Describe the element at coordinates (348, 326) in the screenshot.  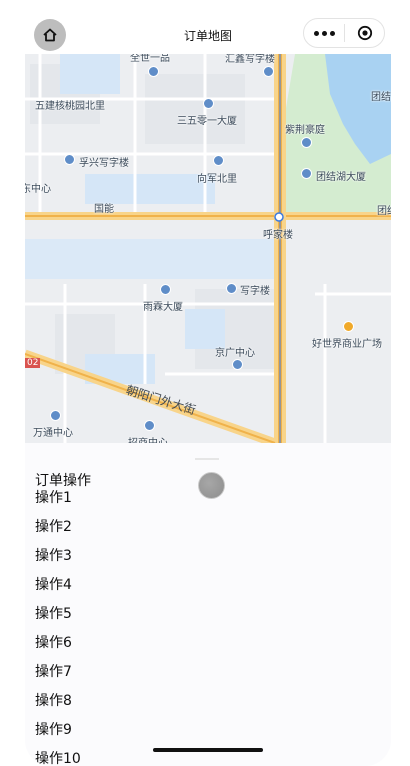
I see `shopping-poi-icon` at that location.